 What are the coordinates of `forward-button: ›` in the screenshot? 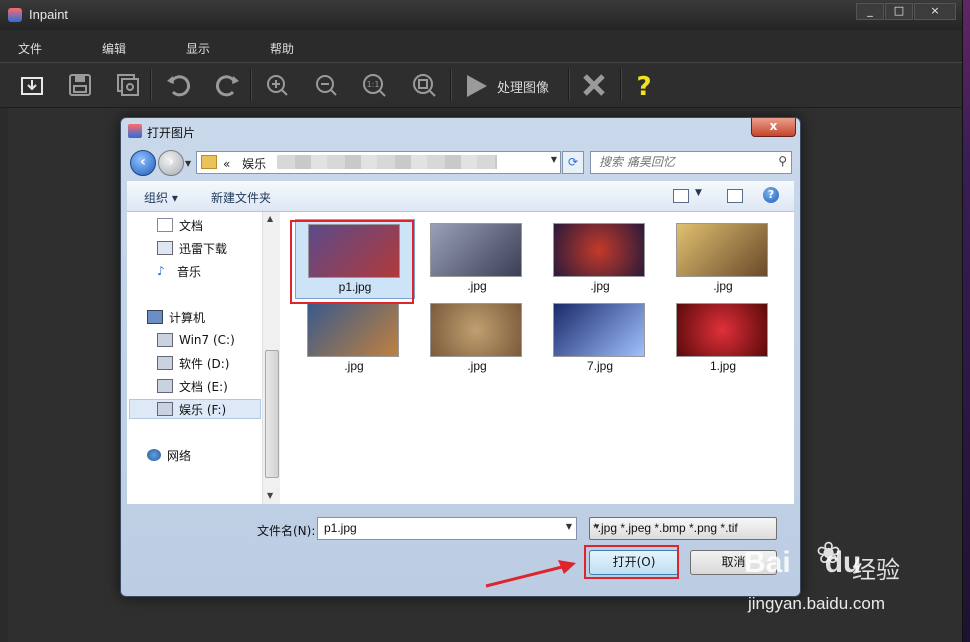 It's located at (171, 163).